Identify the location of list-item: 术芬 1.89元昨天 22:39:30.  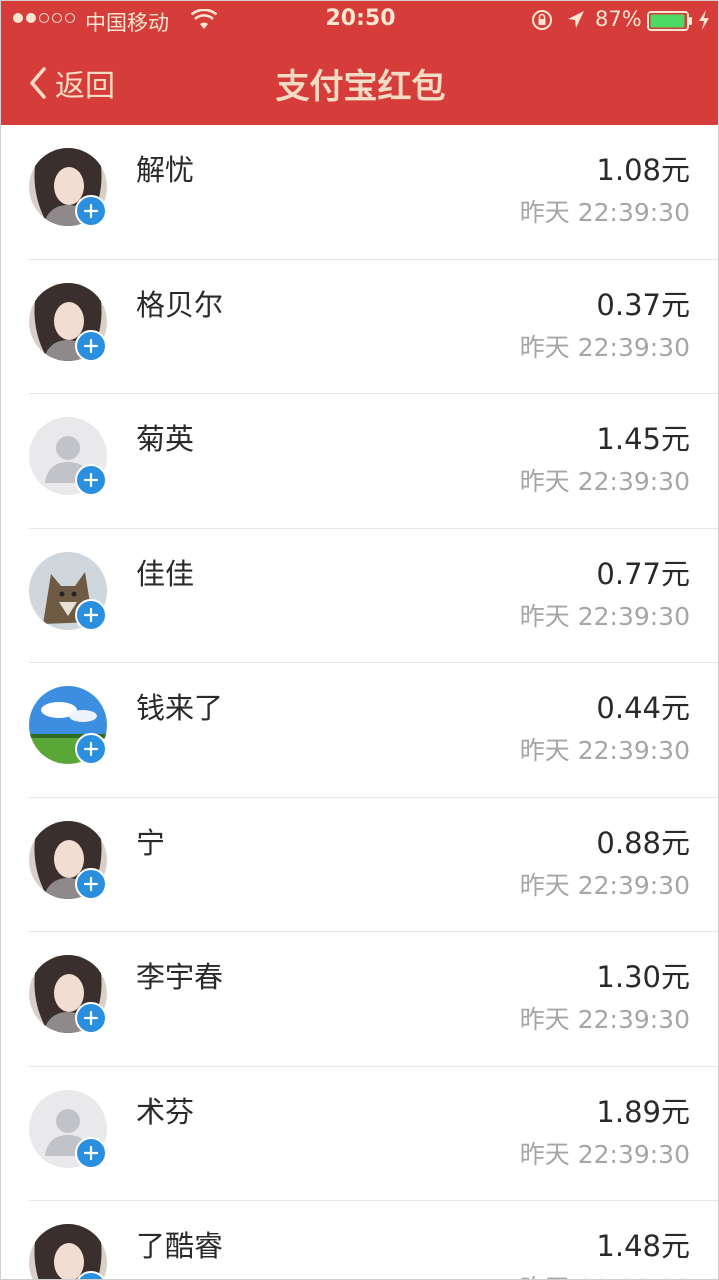
(359, 1133).